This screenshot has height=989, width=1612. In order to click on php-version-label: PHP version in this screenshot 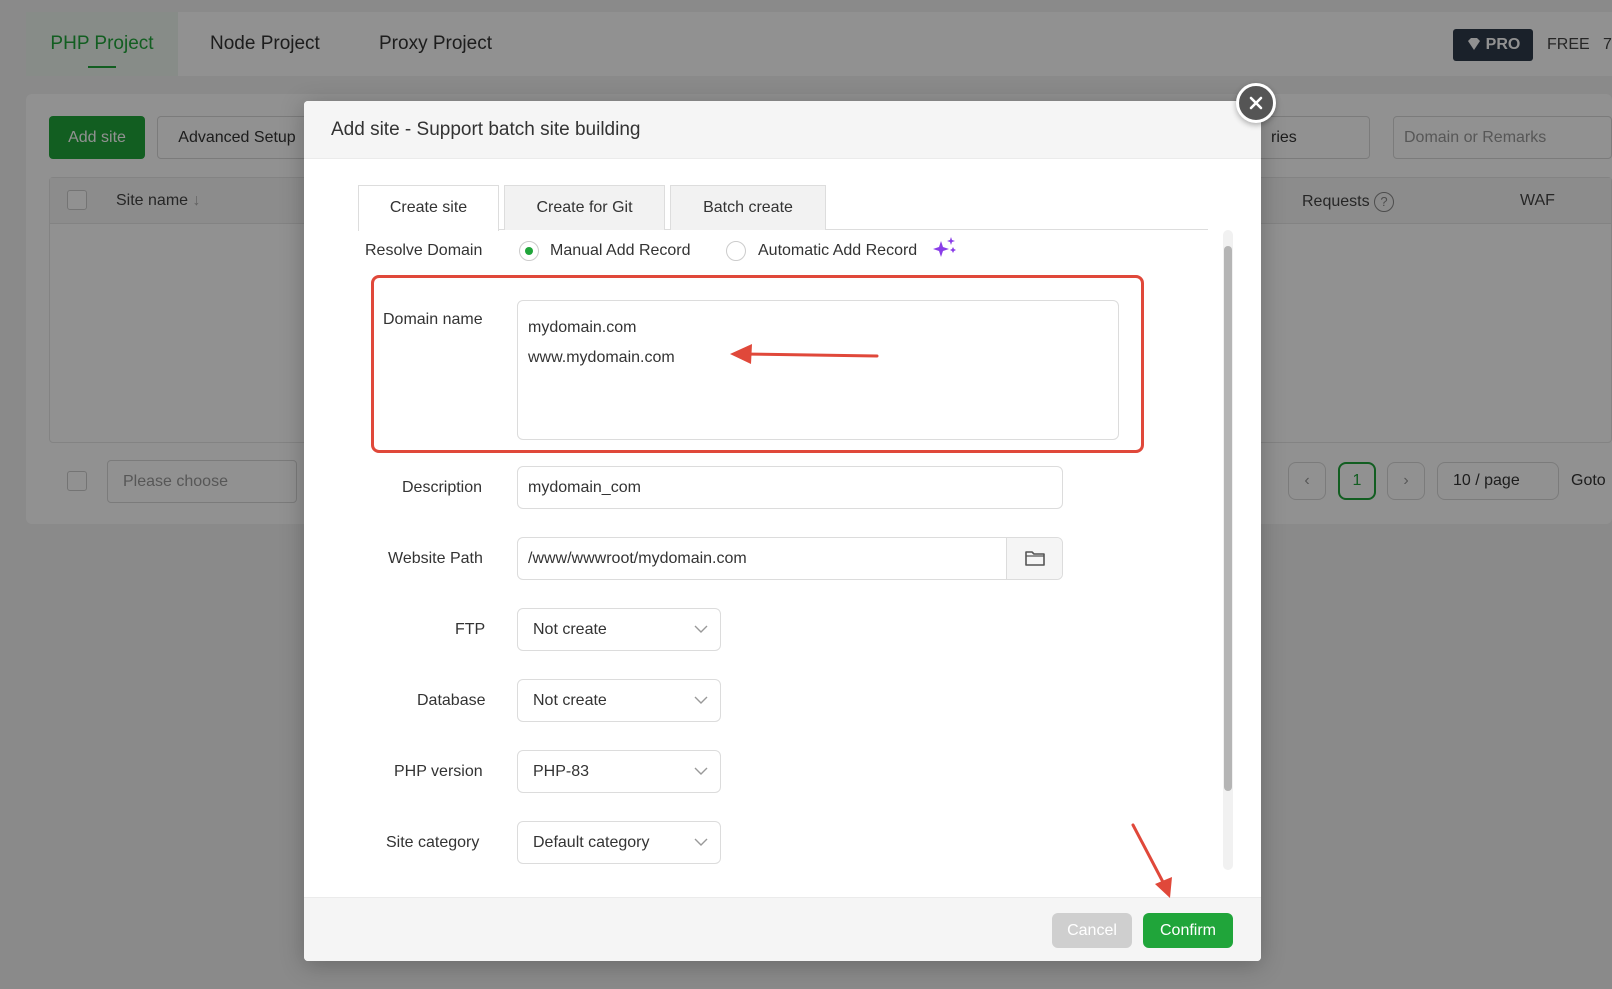, I will do `click(438, 771)`.